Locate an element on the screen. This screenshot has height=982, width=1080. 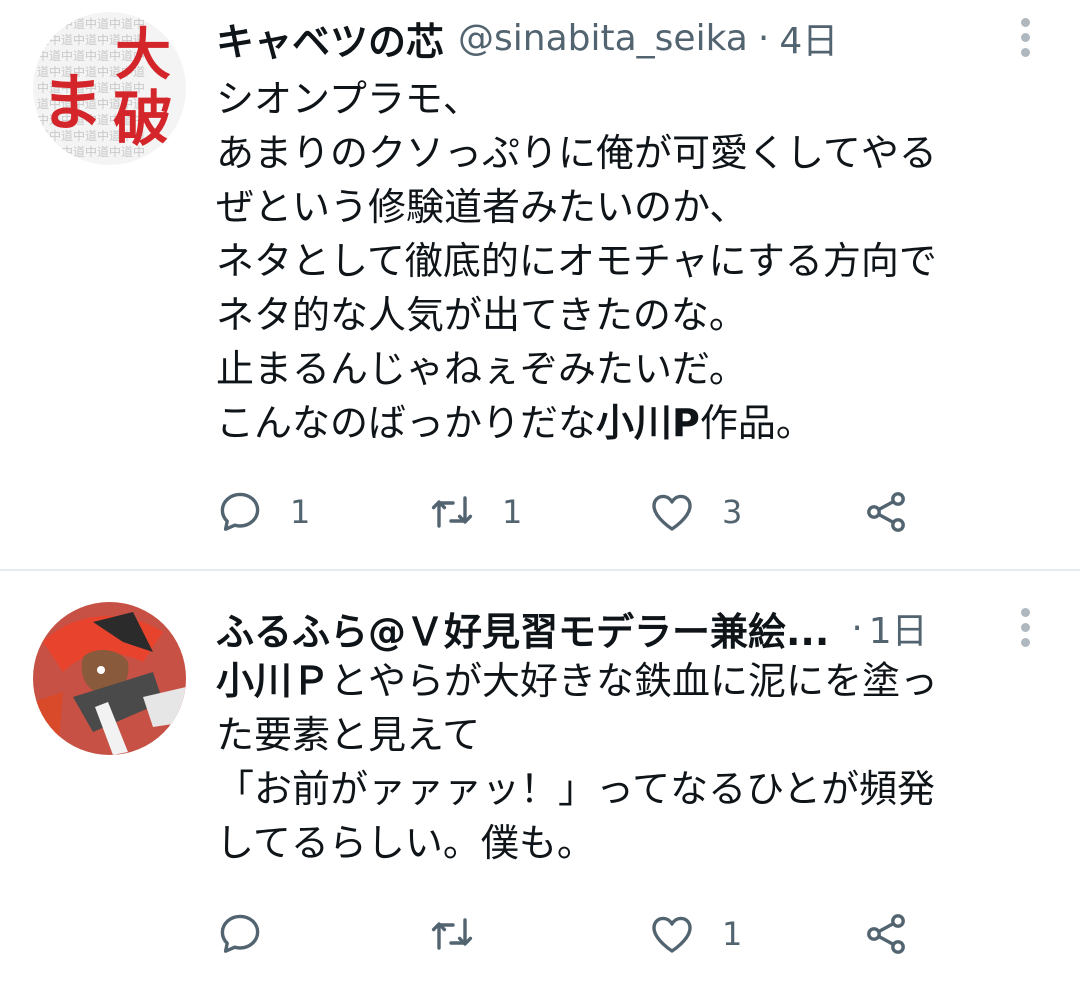
timestamp: 1日 is located at coordinates (898, 628).